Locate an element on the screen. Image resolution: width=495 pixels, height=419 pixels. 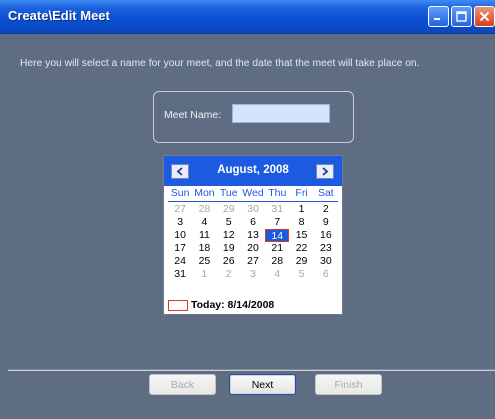
day-of-week-label: Sat is located at coordinates (325, 193).